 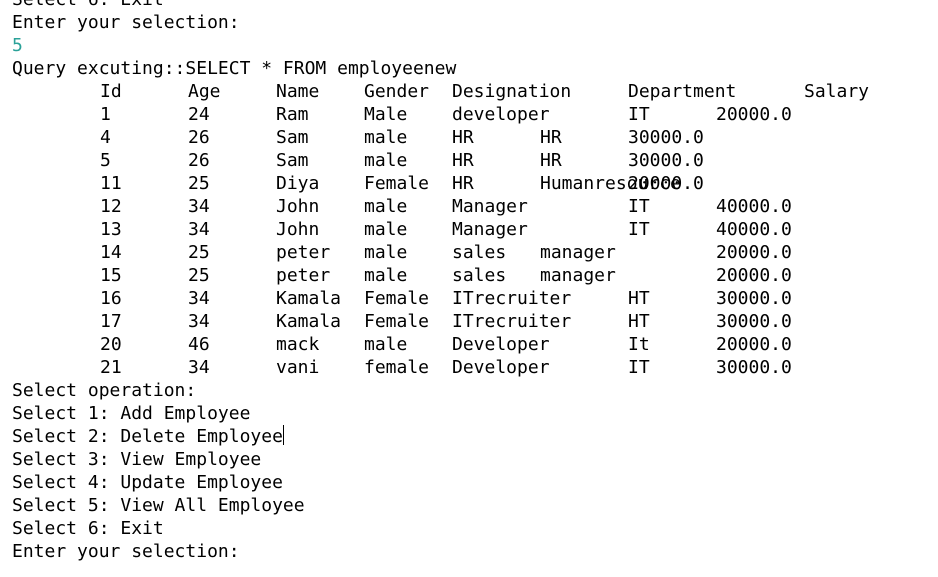 What do you see at coordinates (131, 413) in the screenshot?
I see `menu-item-add-employee: Select 1: Add Employee` at bounding box center [131, 413].